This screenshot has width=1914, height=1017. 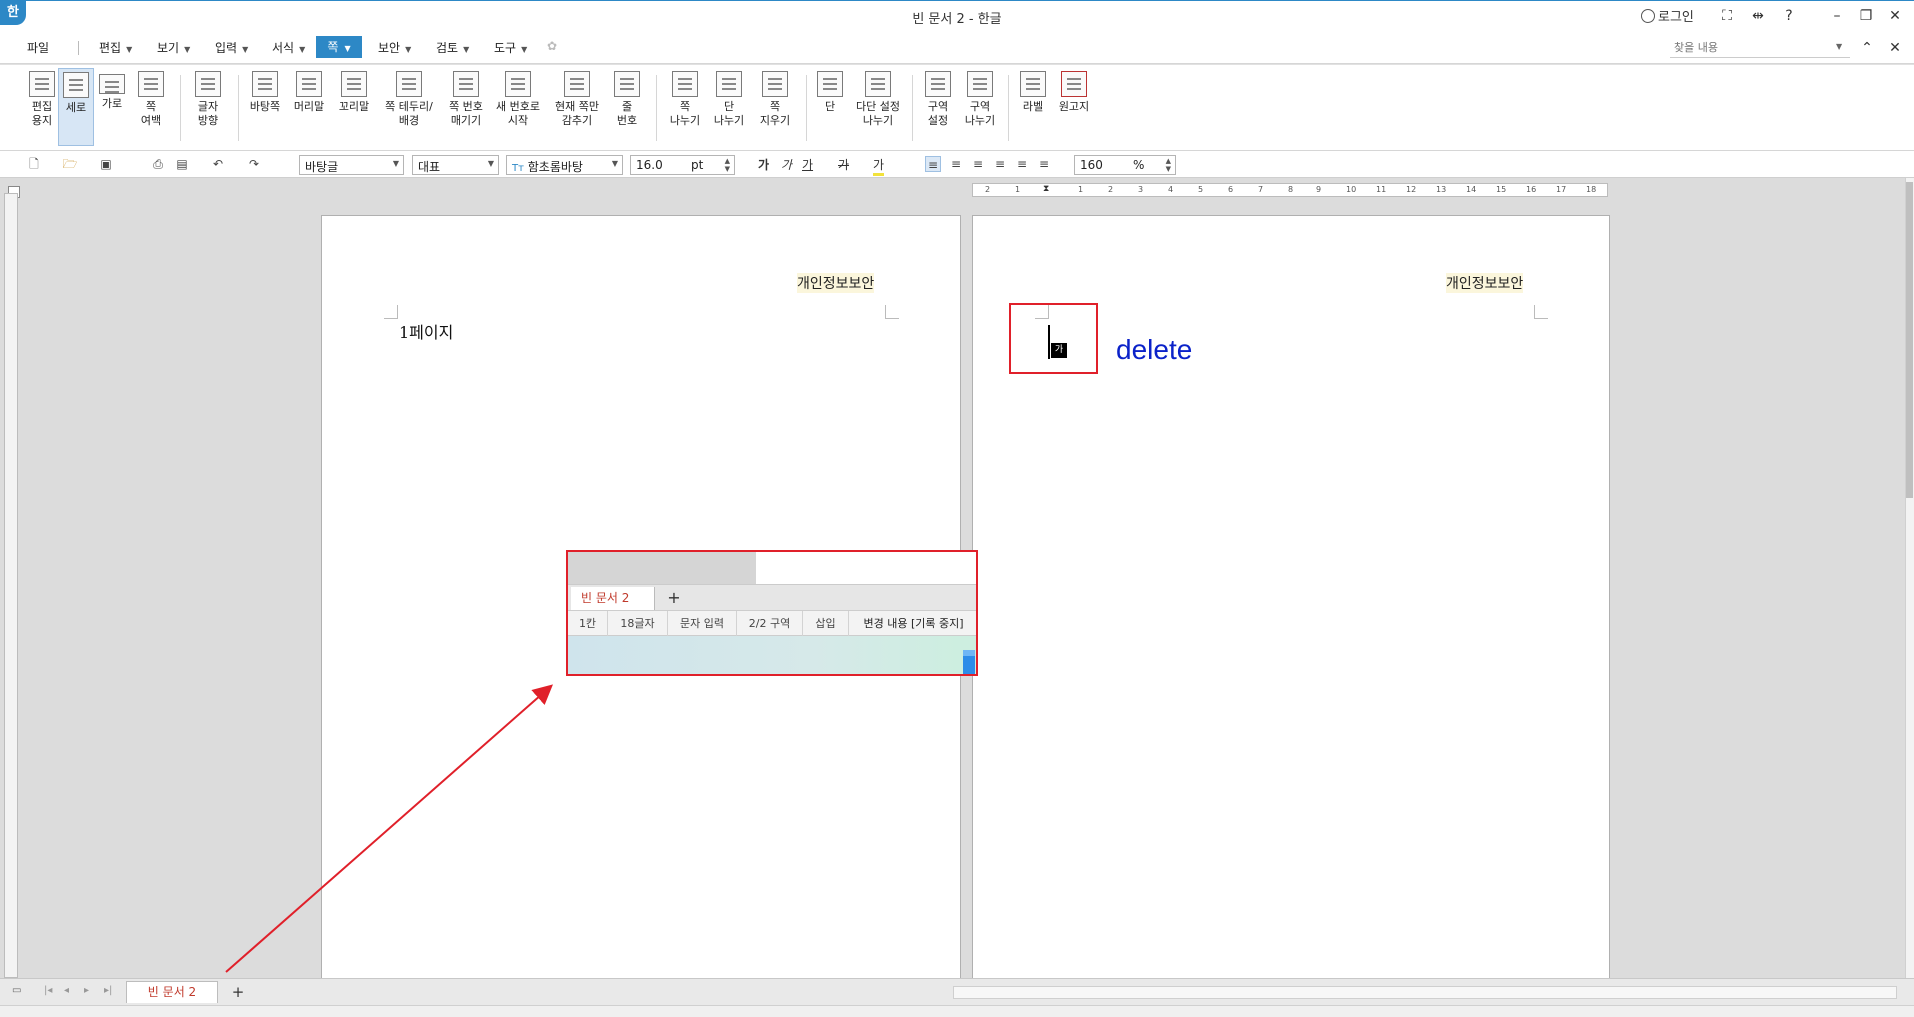 I want to click on font-select: Tт 함초롬바탕 ▼, so click(x=564, y=165).